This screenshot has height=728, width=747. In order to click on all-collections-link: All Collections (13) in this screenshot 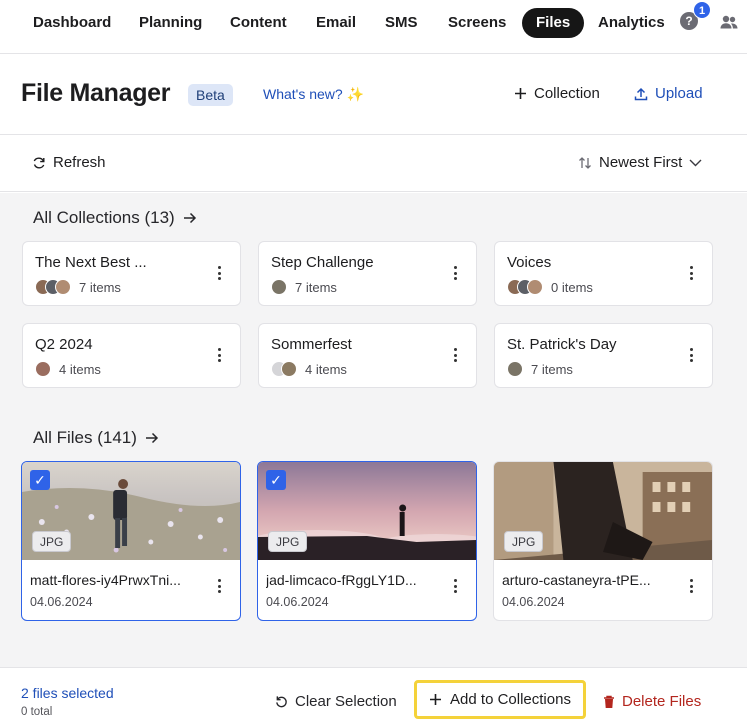, I will do `click(115, 218)`.